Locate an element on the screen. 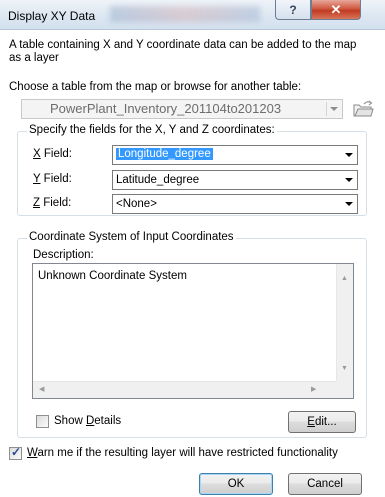  help-icon: ? is located at coordinates (293, 9).